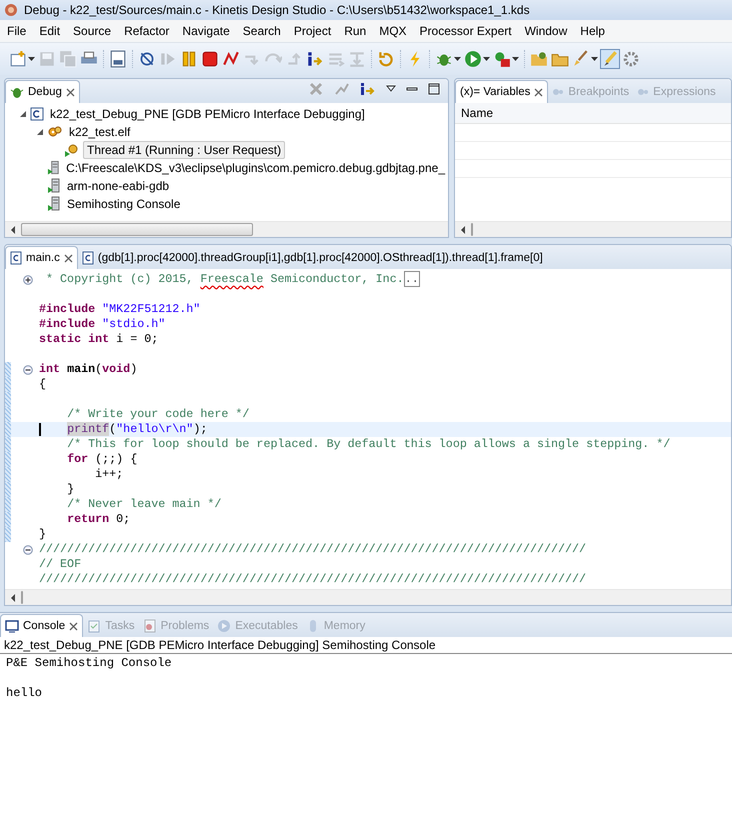 This screenshot has width=732, height=819. Describe the element at coordinates (255, 168) in the screenshot. I see `tree-item: C:\Freescale\KDS_v3\eclipse\plugins\com.pemicro.debug.gdbjtag.pne_` at that location.